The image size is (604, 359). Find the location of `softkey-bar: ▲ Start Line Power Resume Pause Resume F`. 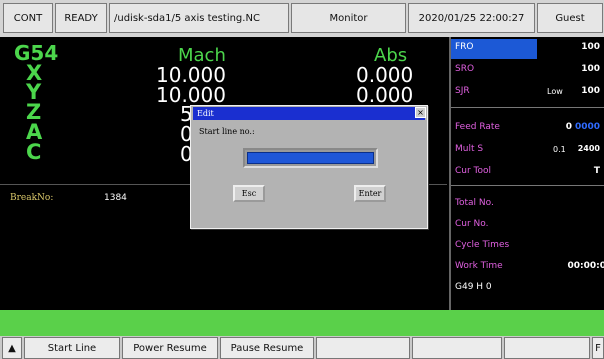

softkey-bar: ▲ Start Line Power Resume Pause Resume F is located at coordinates (302, 347).